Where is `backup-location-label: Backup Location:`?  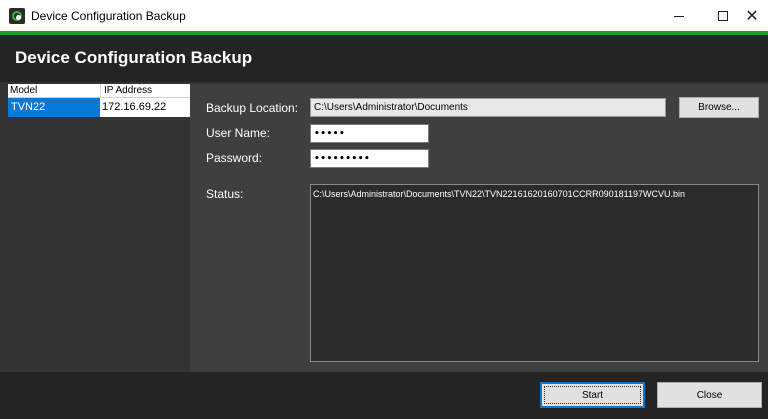
backup-location-label: Backup Location: is located at coordinates (252, 108).